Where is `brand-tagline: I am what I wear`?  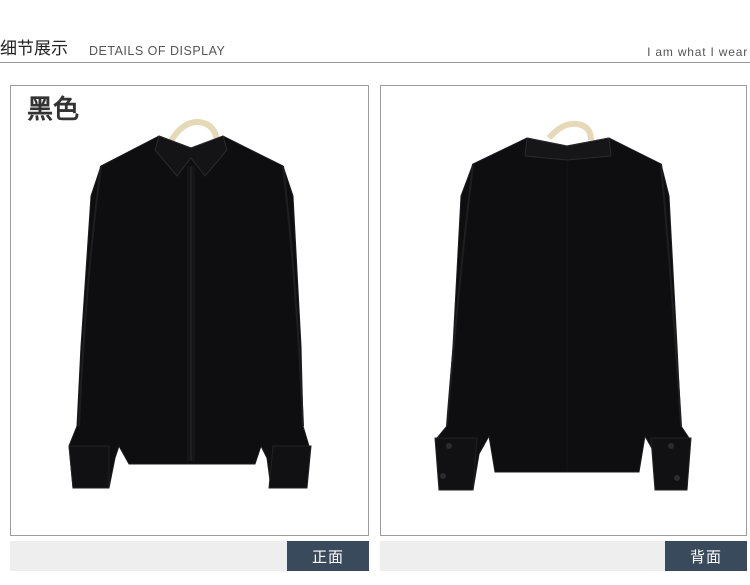 brand-tagline: I am what I wear is located at coordinates (697, 52).